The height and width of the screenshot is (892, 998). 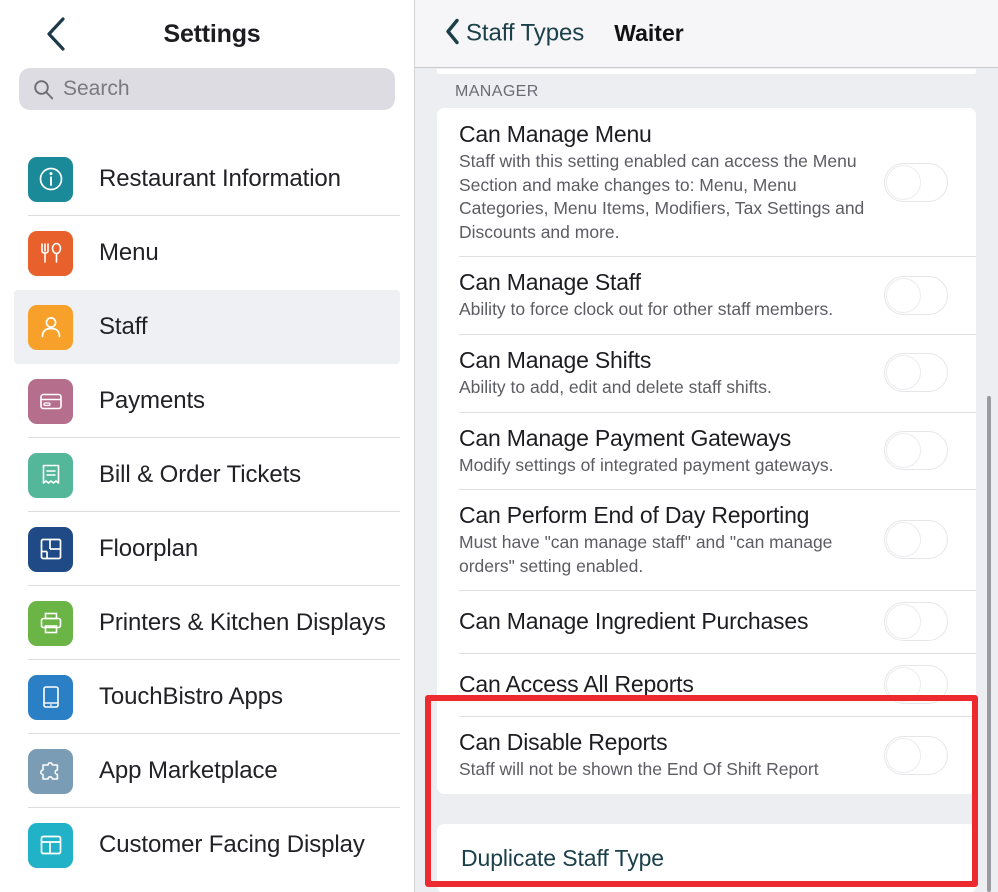 I want to click on permission-title: Can Manage Payment Gateways, so click(x=625, y=437).